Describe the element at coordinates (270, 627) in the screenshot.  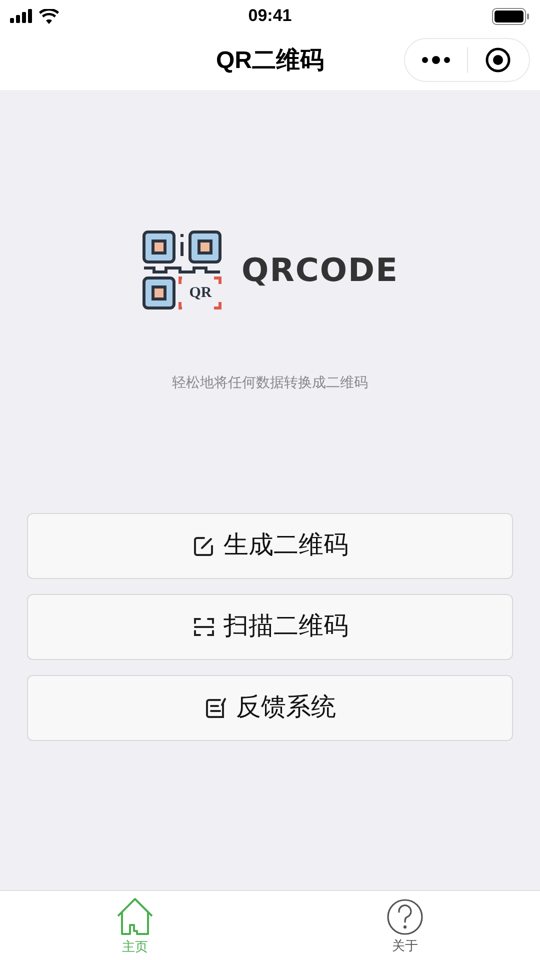
I see `action-button: 扫描二维码` at that location.